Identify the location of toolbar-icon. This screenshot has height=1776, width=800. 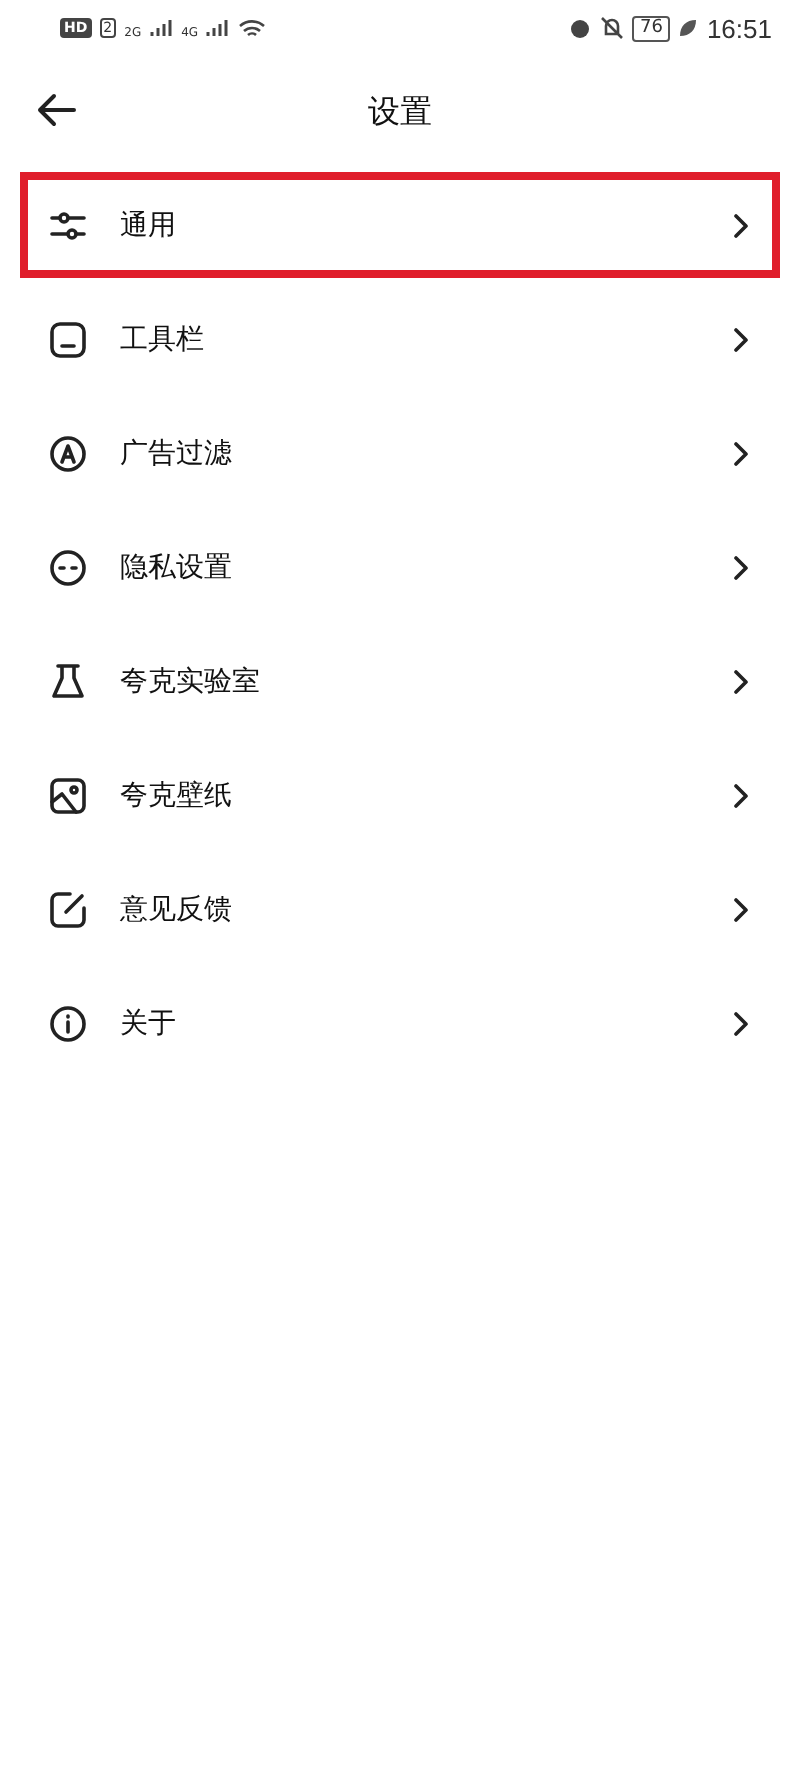
(68, 339).